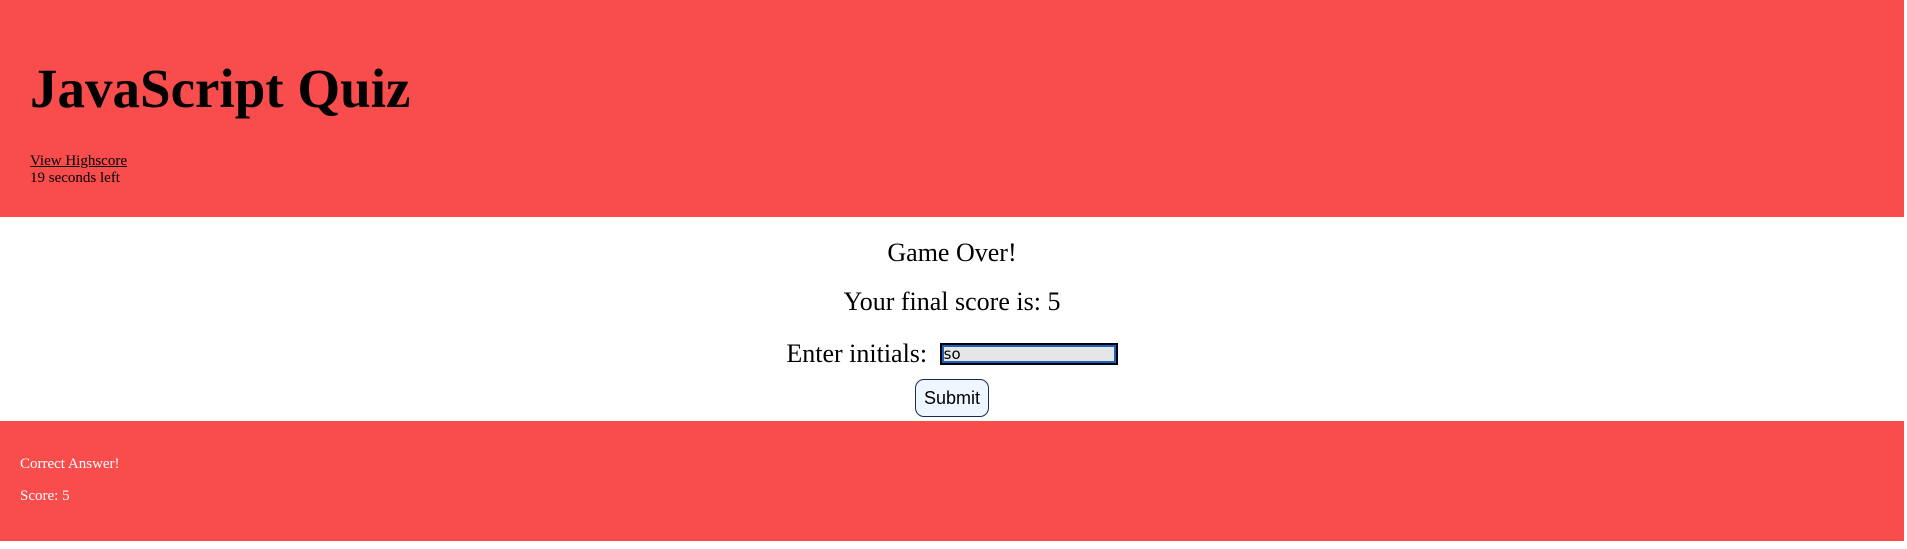 The height and width of the screenshot is (549, 1907). Describe the element at coordinates (45, 496) in the screenshot. I see `footer-score-text: Score: 5` at that location.